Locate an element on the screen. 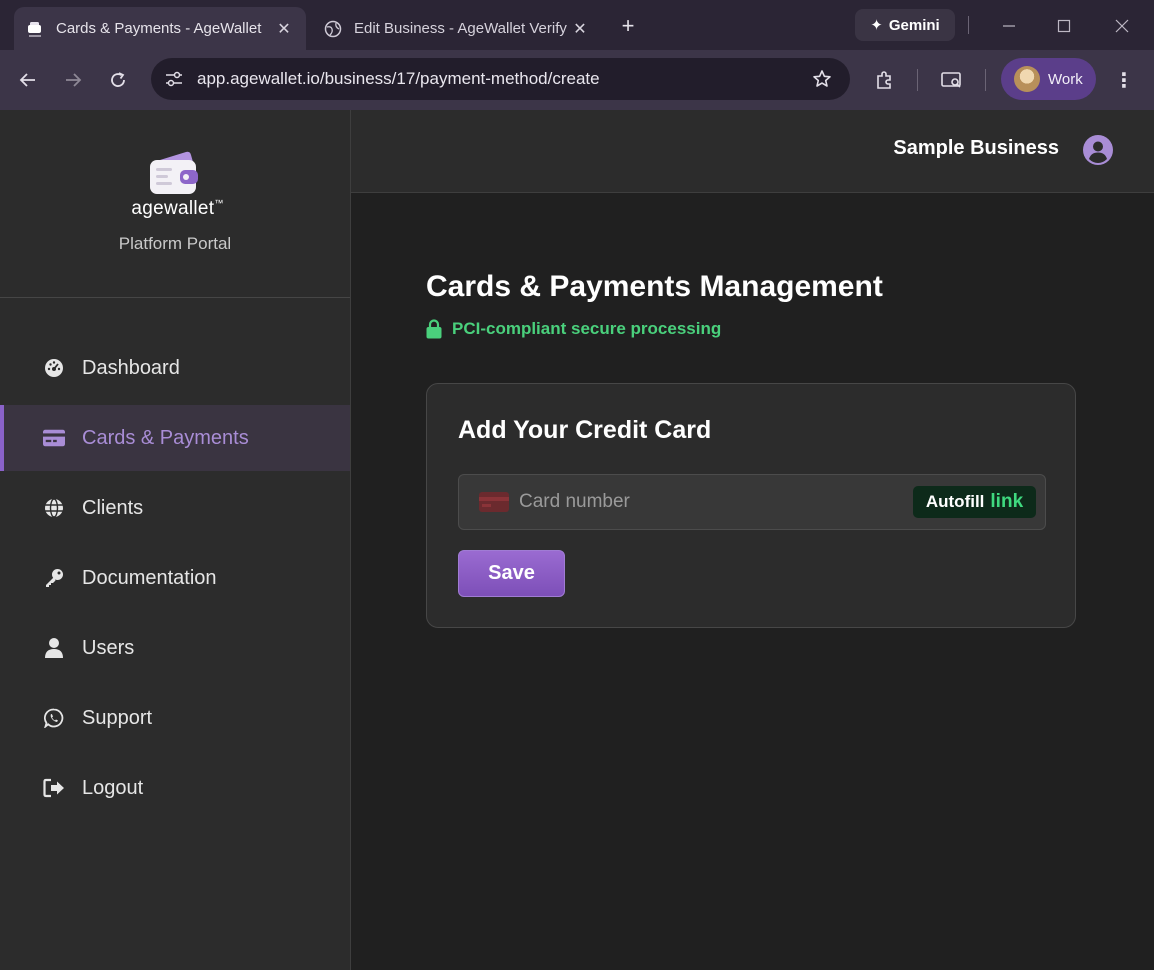 The image size is (1154, 970). tab-edit-business: Edit Business - AgeWallet Verify ✕ is located at coordinates (457, 28).